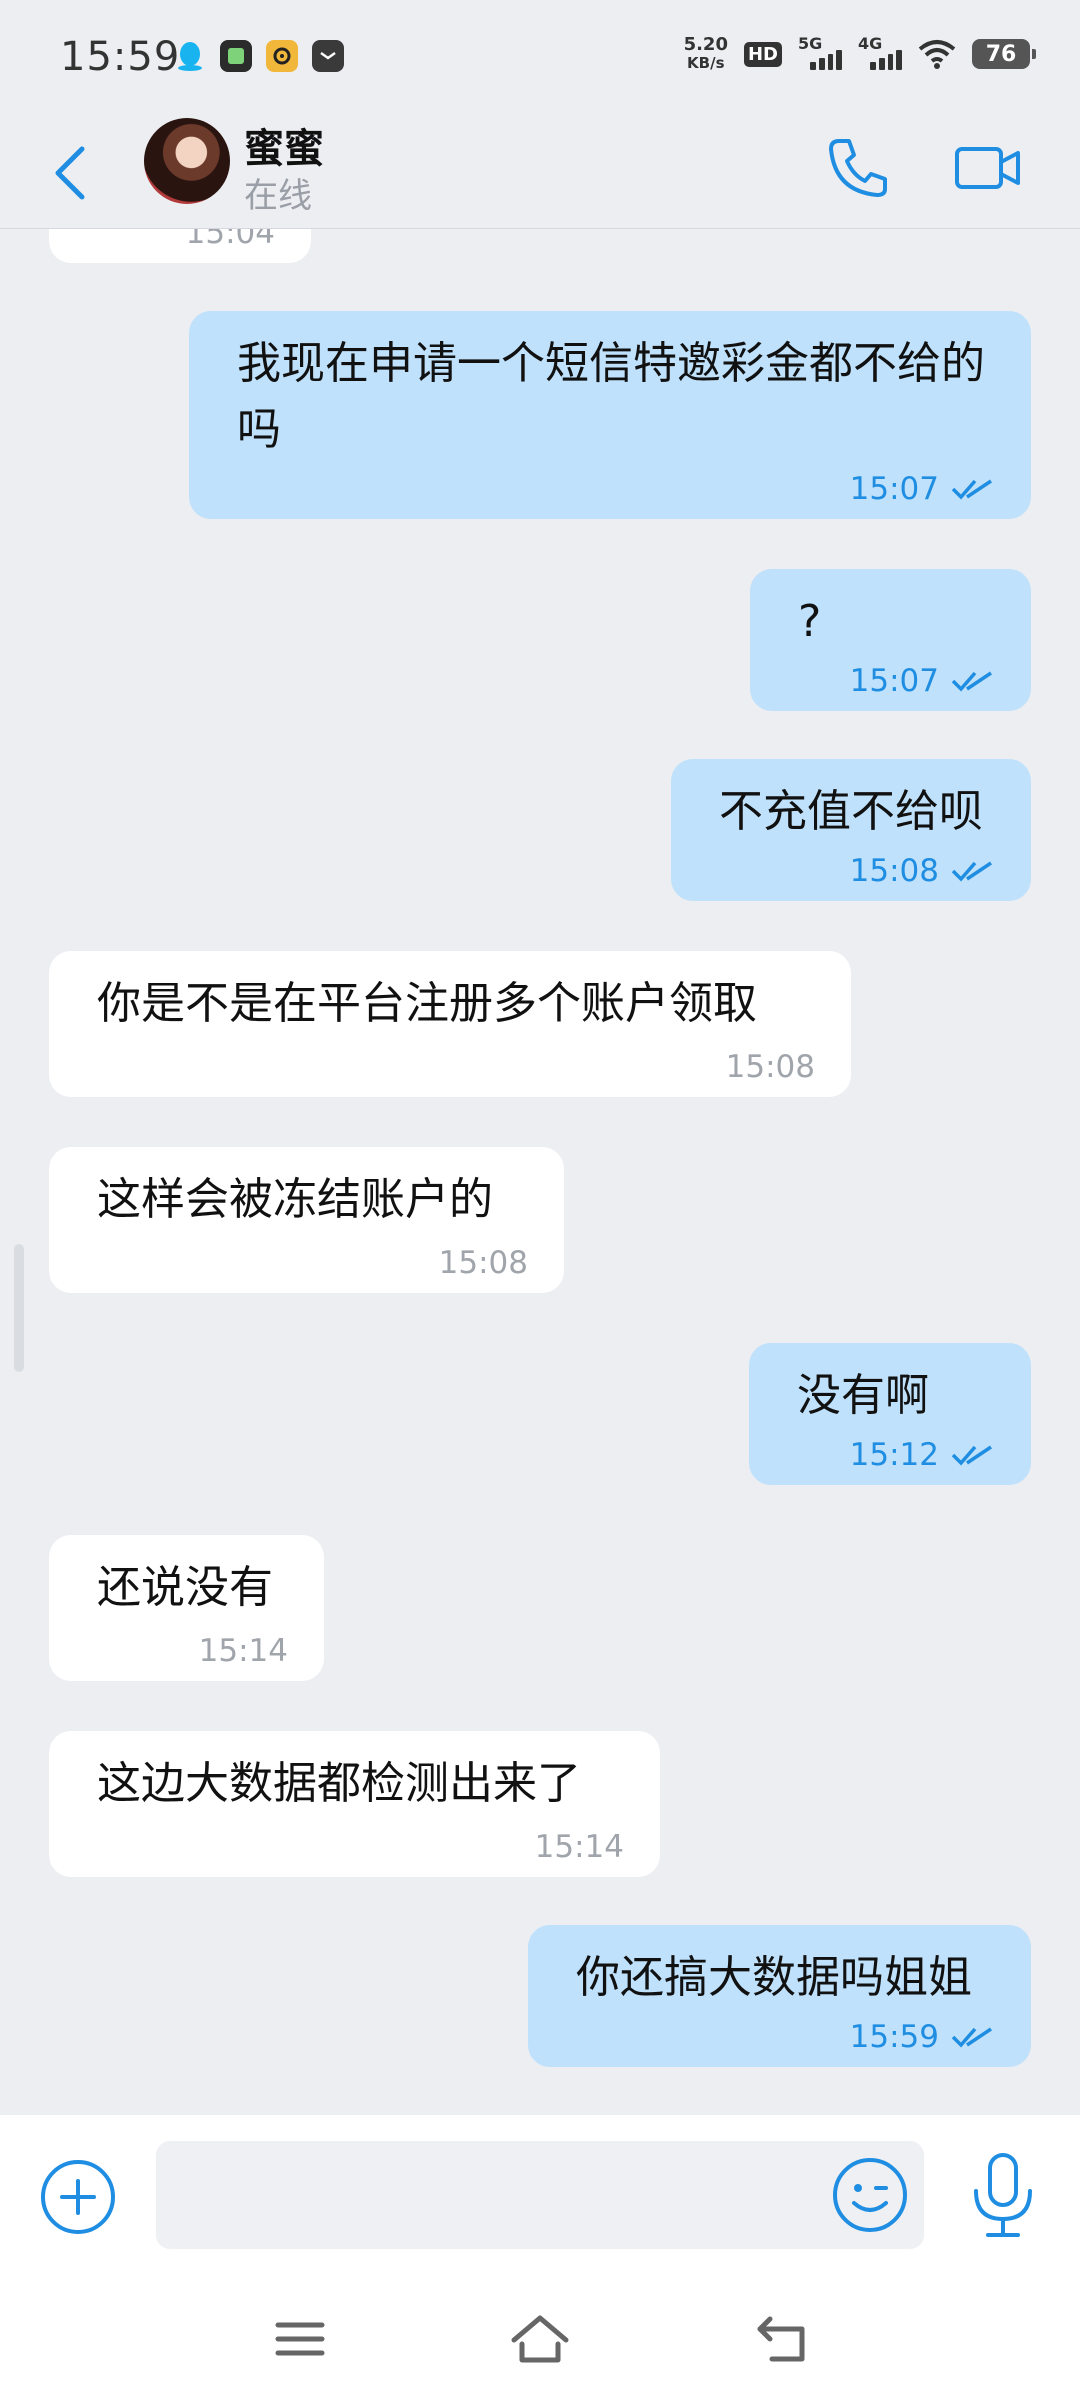 This screenshot has height=2400, width=1080. What do you see at coordinates (894, 2037) in the screenshot?
I see `message-time: 15:59` at bounding box center [894, 2037].